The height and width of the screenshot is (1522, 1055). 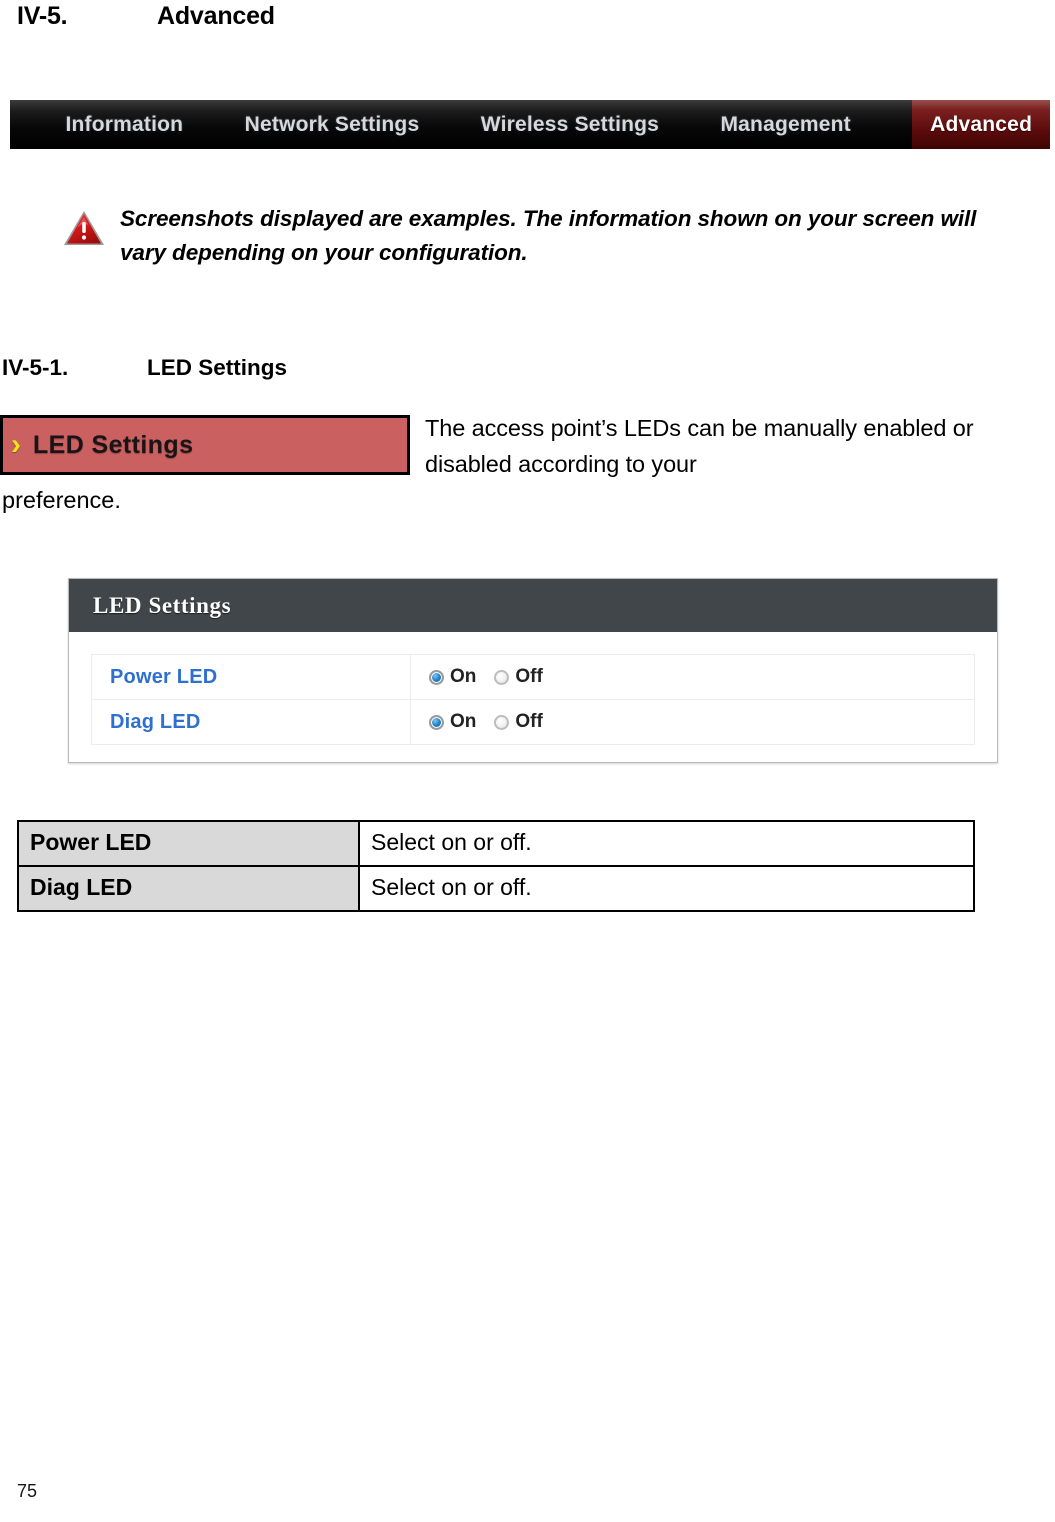 What do you see at coordinates (188, 888) in the screenshot?
I see `desc-term-diag-led: Diag LED` at bounding box center [188, 888].